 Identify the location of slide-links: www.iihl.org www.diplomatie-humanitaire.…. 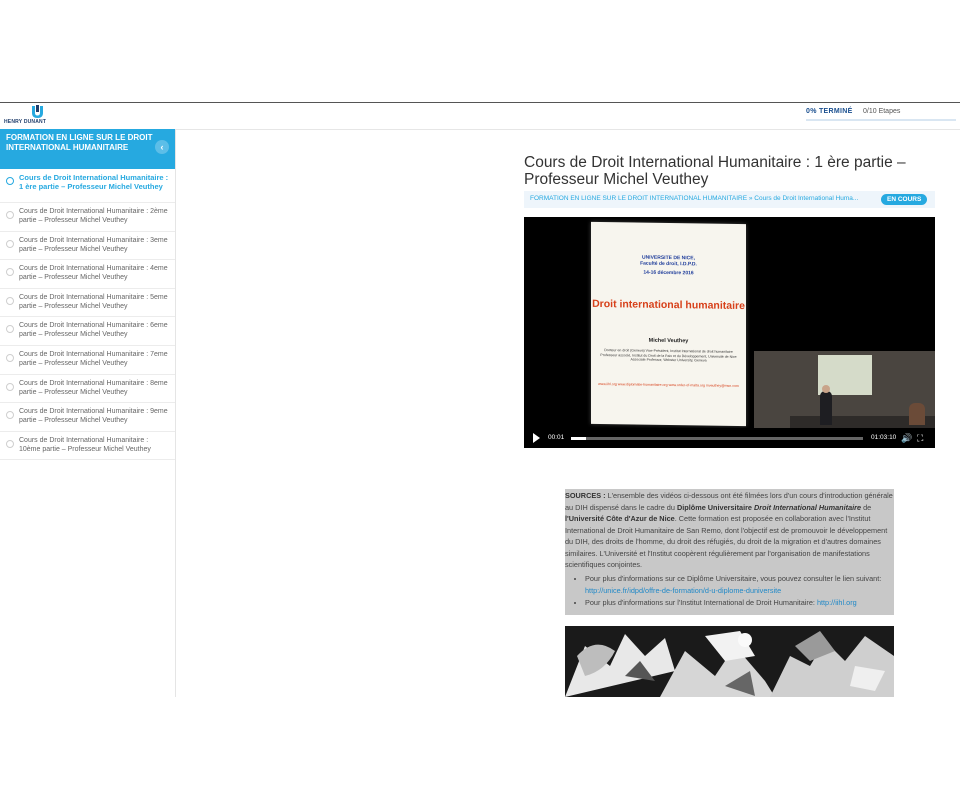
(668, 385).